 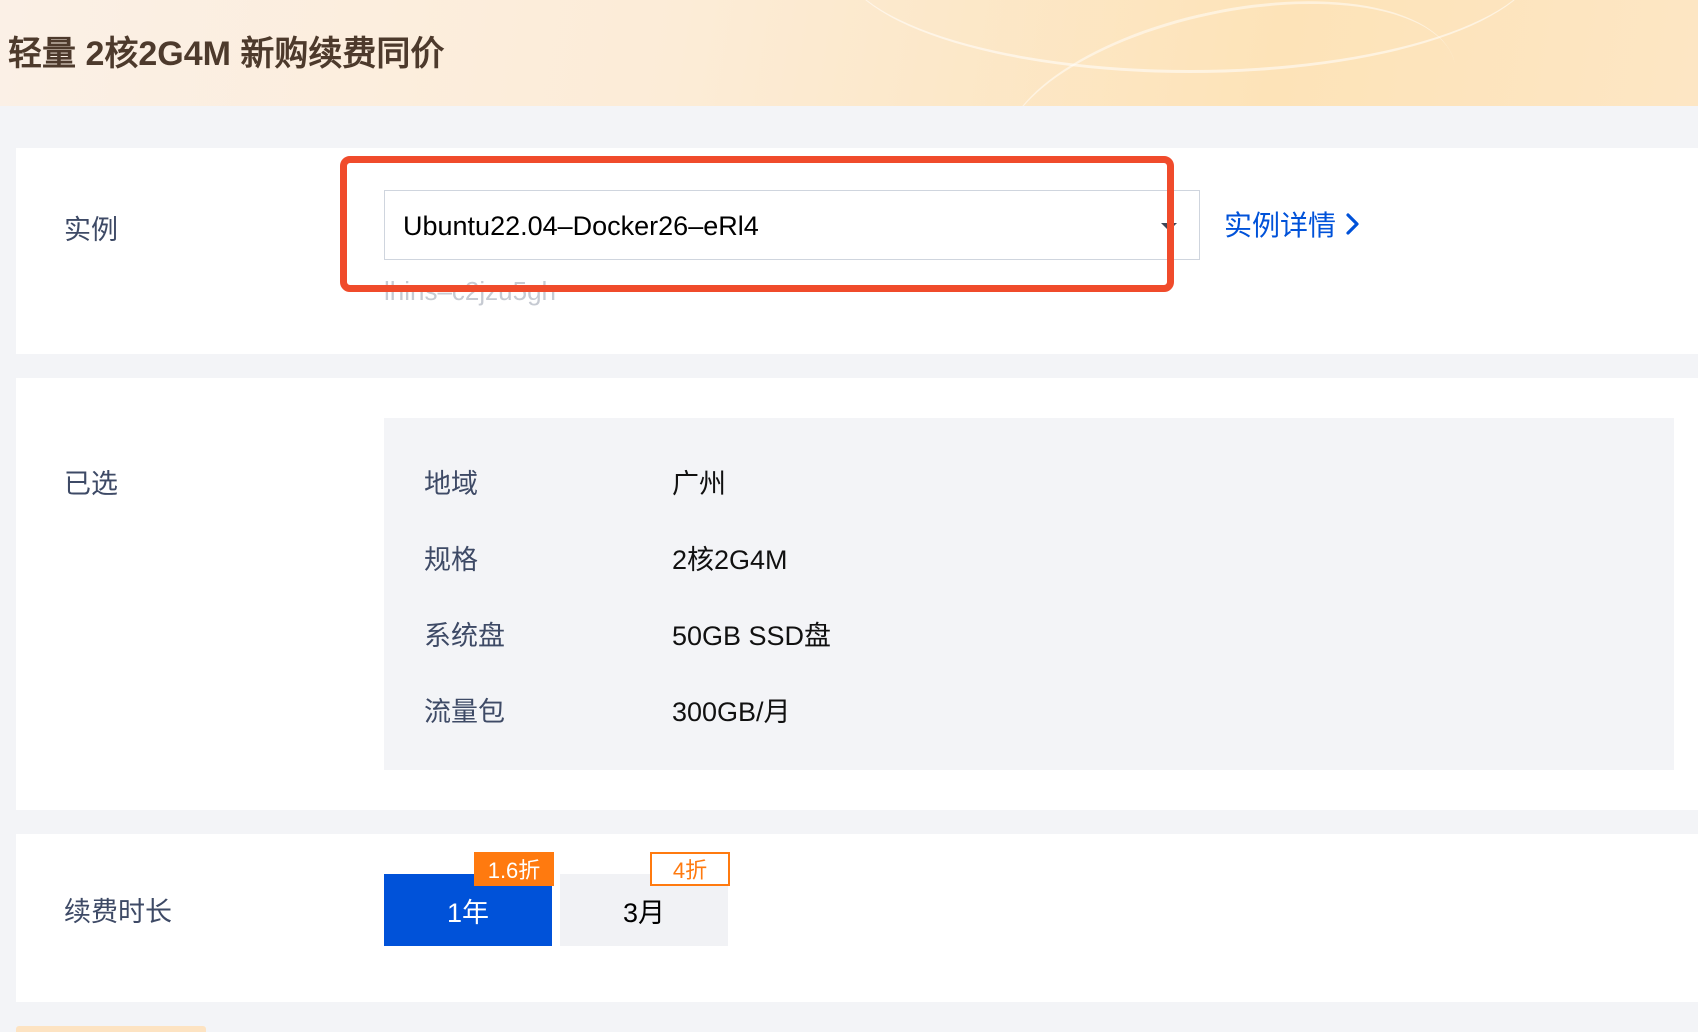 What do you see at coordinates (1280, 225) in the screenshot?
I see `instance-detail-link-label: 实例详情` at bounding box center [1280, 225].